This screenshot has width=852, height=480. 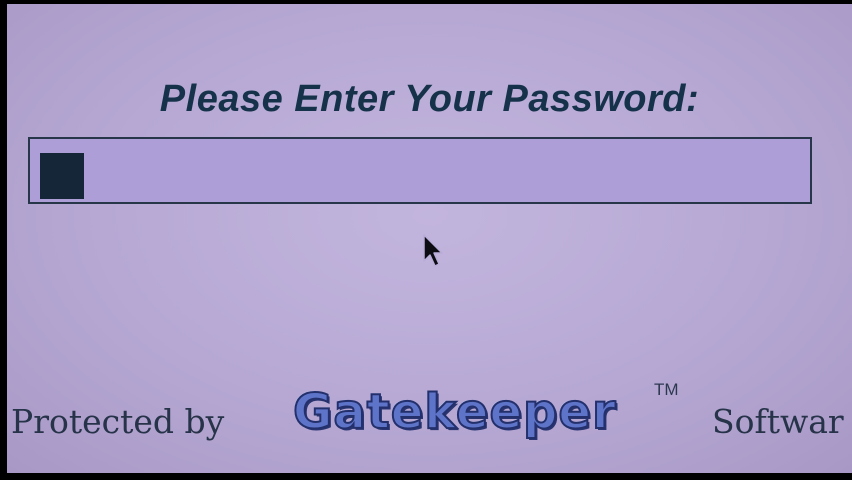 What do you see at coordinates (433, 250) in the screenshot?
I see `mouse-pointer-icon` at bounding box center [433, 250].